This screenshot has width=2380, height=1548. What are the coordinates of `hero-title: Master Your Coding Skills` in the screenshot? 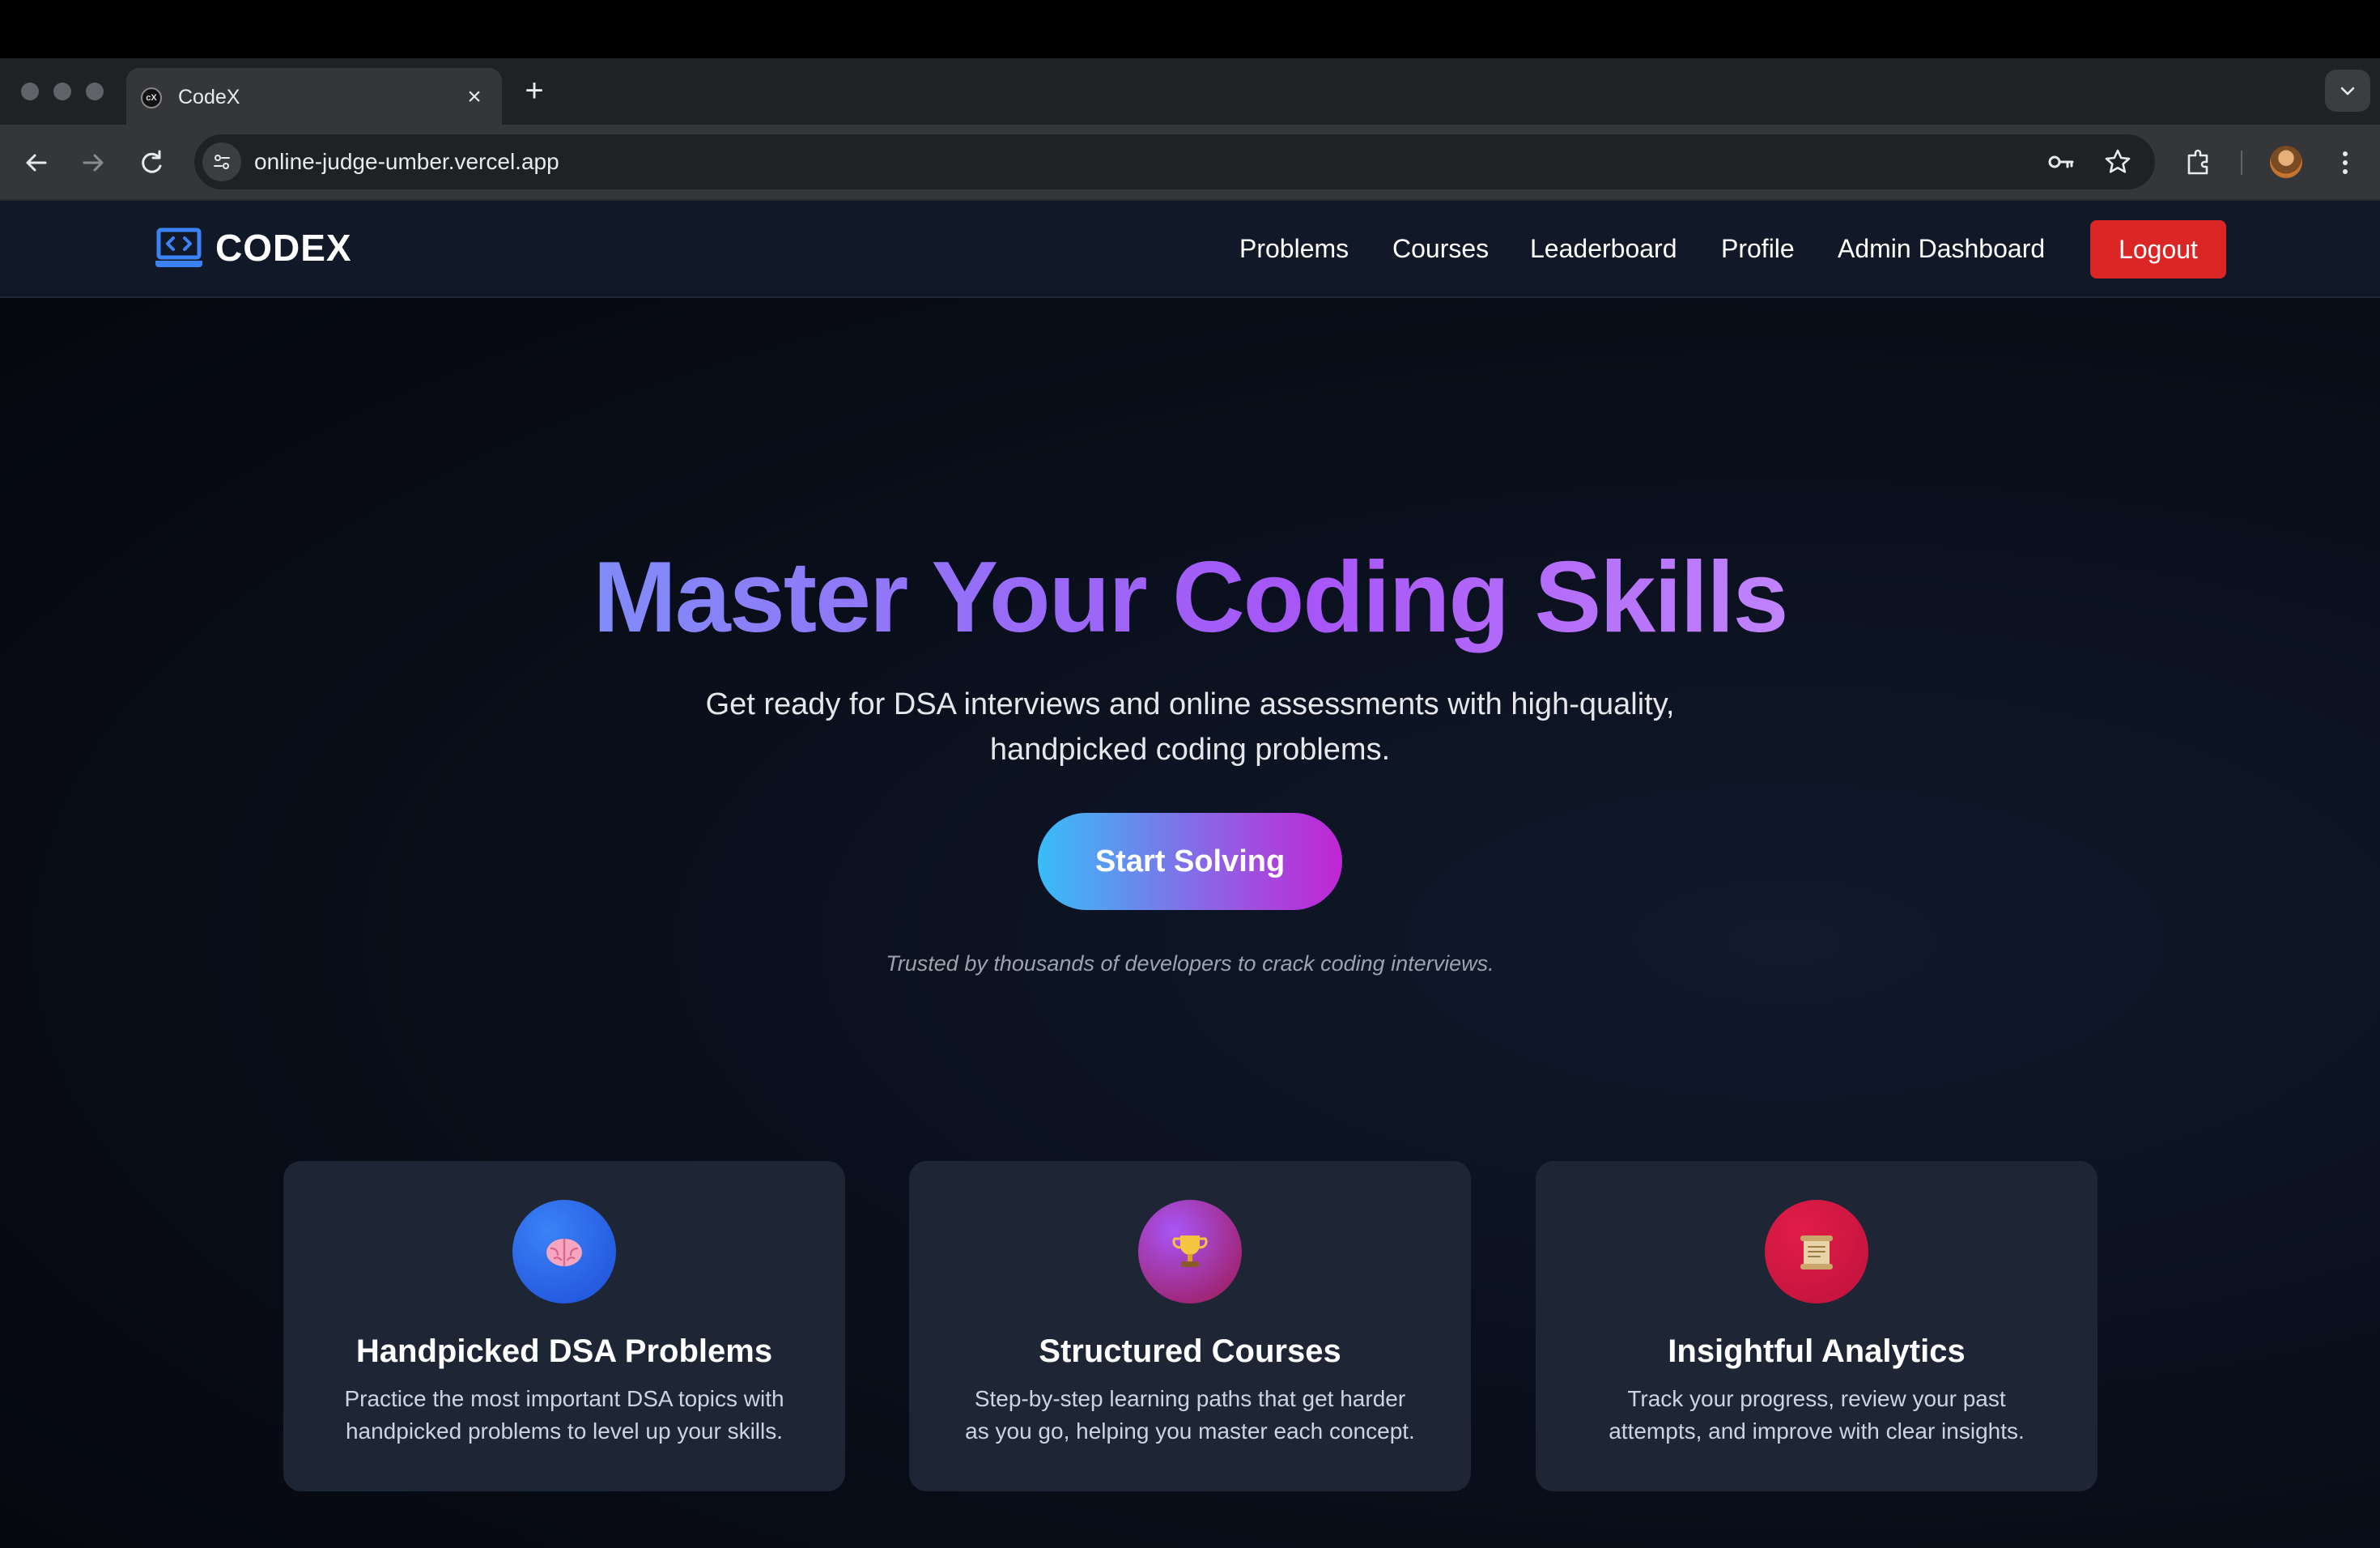 It's located at (1190, 597).